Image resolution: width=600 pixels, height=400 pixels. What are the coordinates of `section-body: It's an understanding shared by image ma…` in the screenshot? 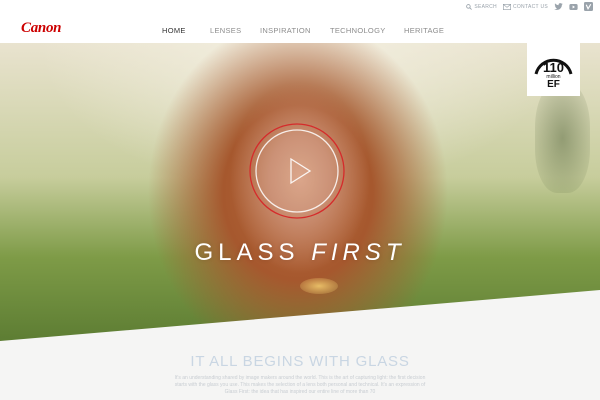 It's located at (300, 385).